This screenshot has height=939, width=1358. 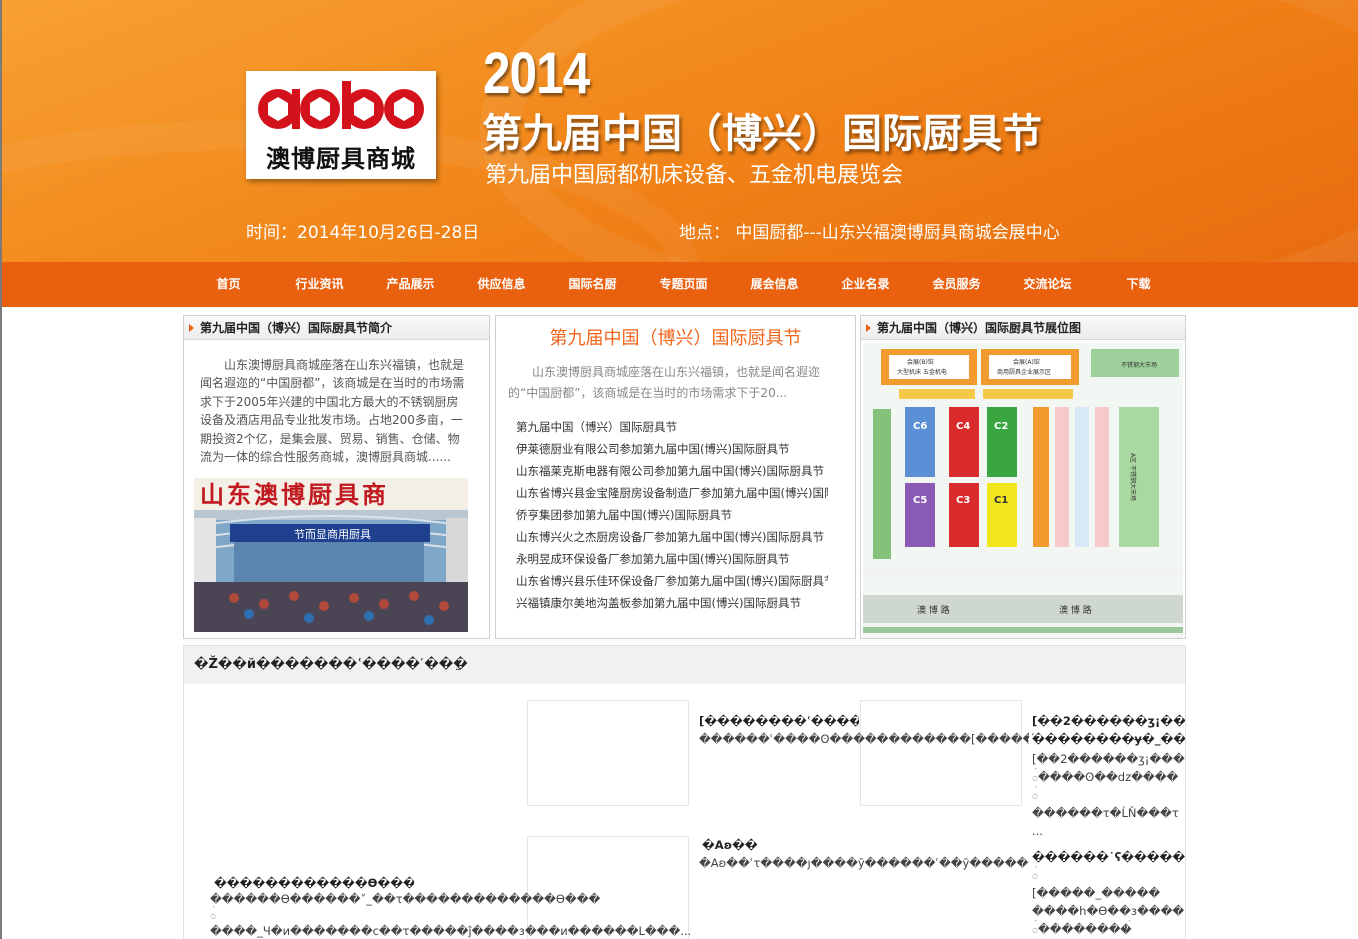 I want to click on news-block-title: [��2������ʒ¡���, so click(x=1108, y=721).